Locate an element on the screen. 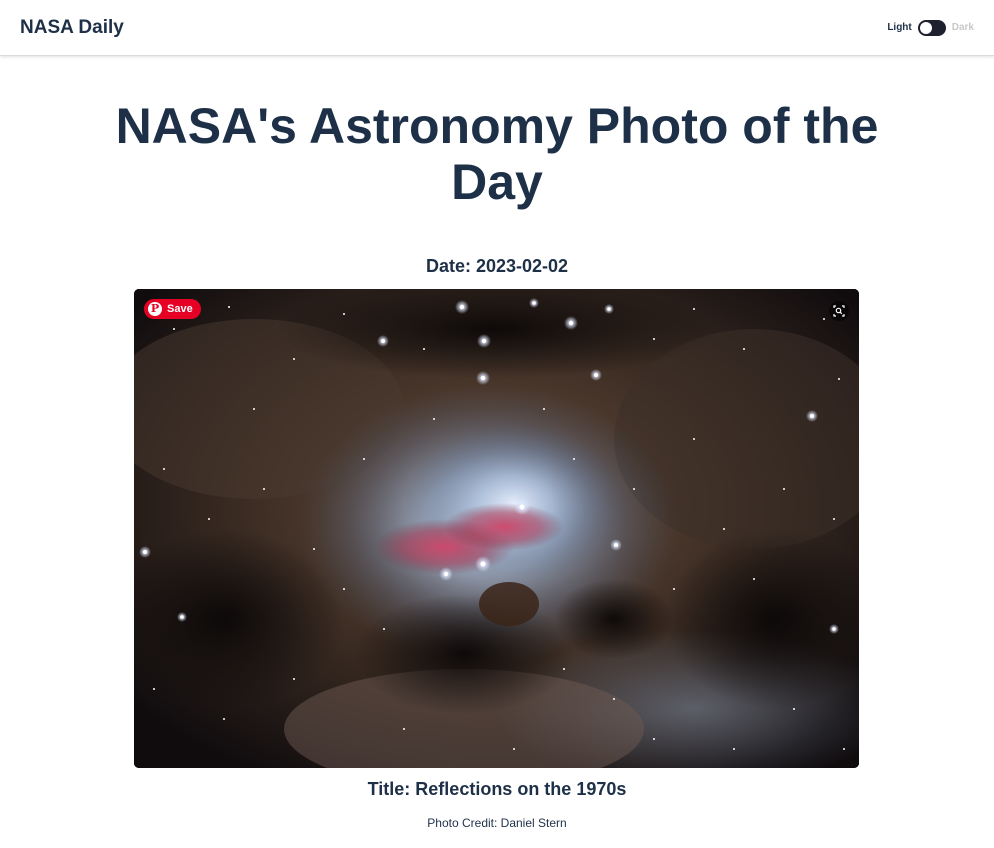 Image resolution: width=994 pixels, height=848 pixels. pinterest-save-button: P Save is located at coordinates (172, 309).